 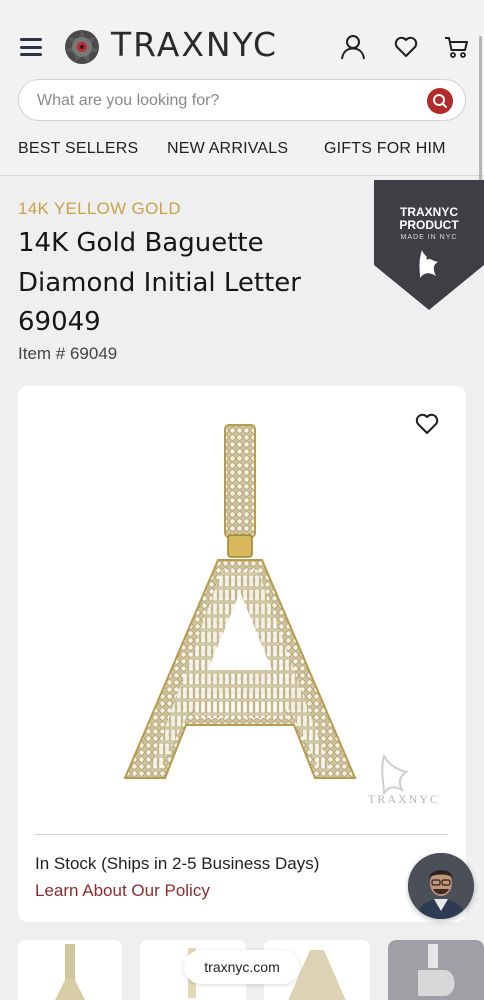 What do you see at coordinates (427, 424) in the screenshot?
I see `add-to-wishlist-heart-icon` at bounding box center [427, 424].